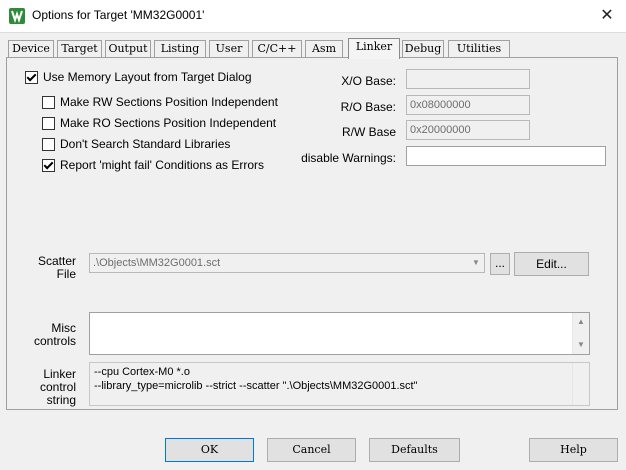 The width and height of the screenshot is (626, 470). What do you see at coordinates (147, 77) in the screenshot?
I see `checkbox-label: Use Memory Layout from Target Dialog` at bounding box center [147, 77].